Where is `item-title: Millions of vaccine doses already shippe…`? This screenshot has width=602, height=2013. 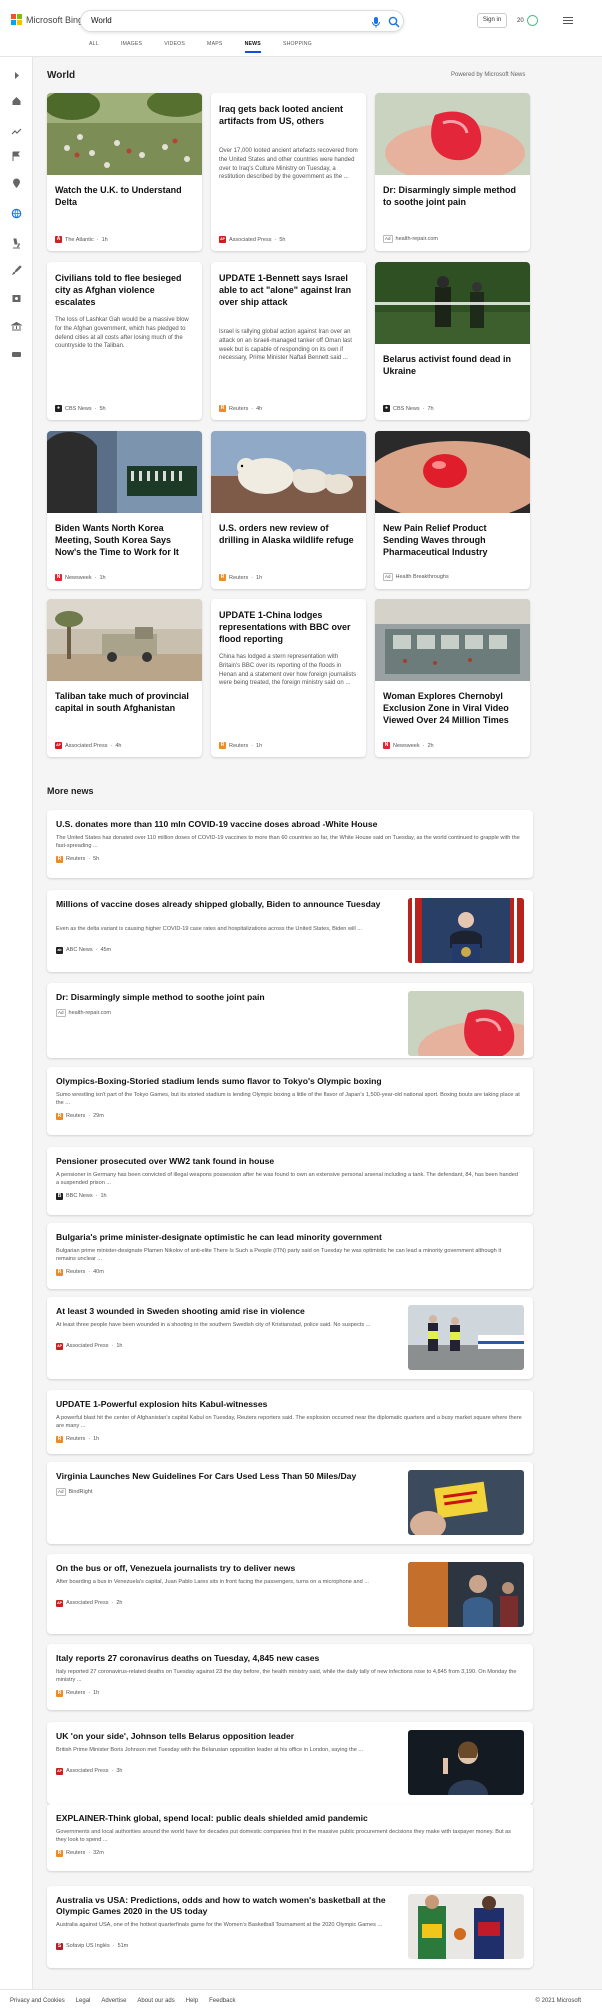 item-title: Millions of vaccine doses already shippe… is located at coordinates (226, 904).